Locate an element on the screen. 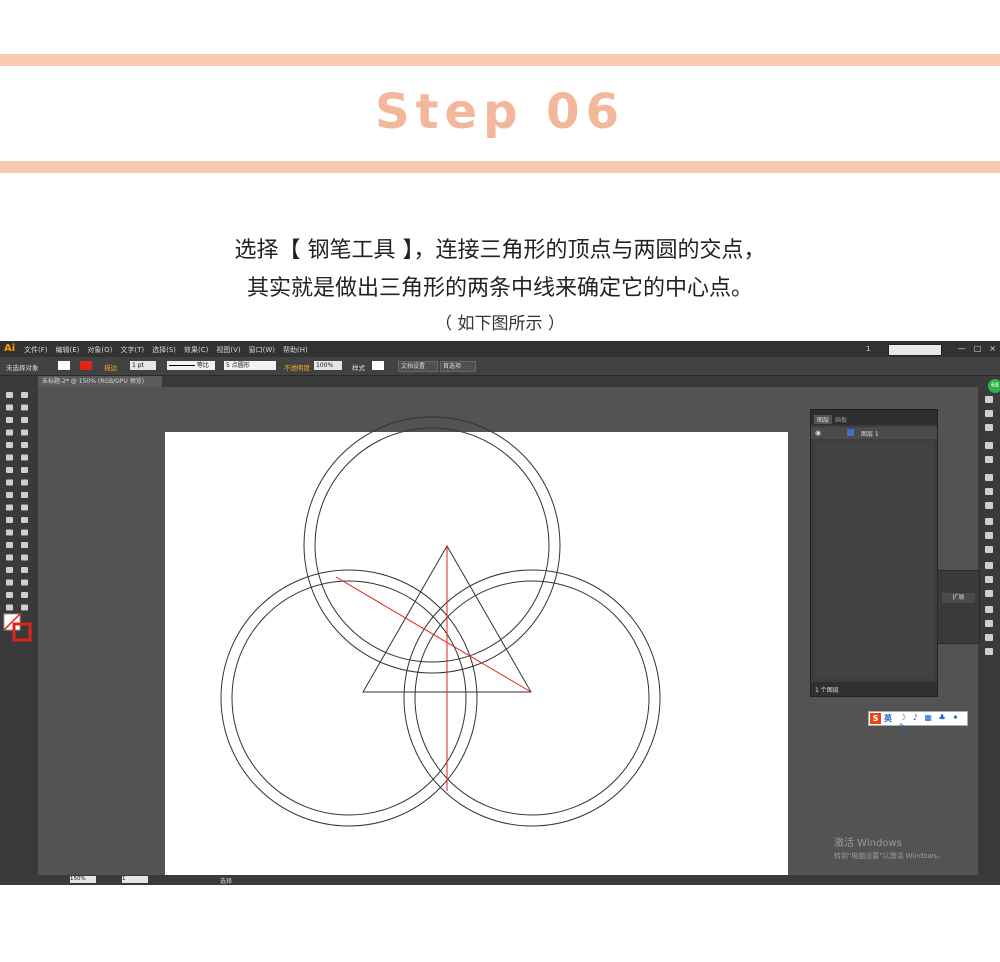  description-line-1: 选择【 钢笔工具 】，连接三角形的顶点与两圆的交点， is located at coordinates (500, 250).